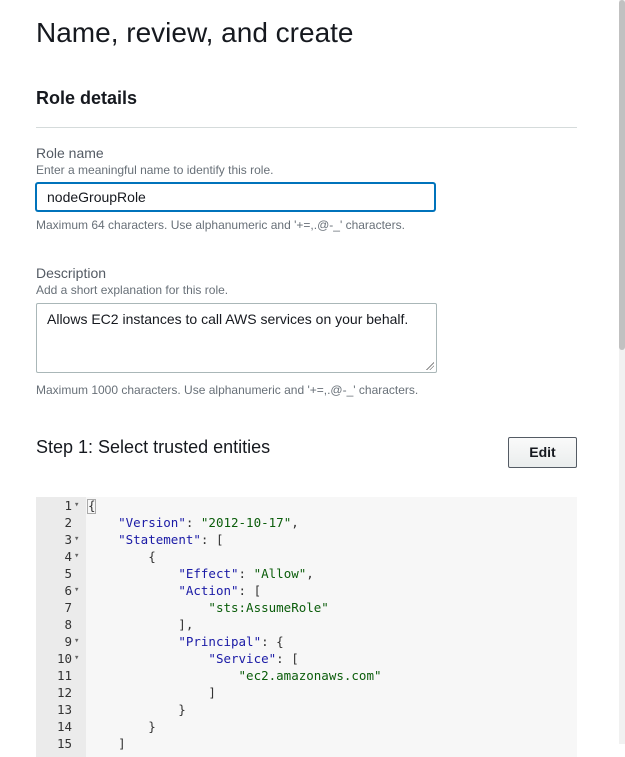 Image resolution: width=625 pixels, height=757 pixels. I want to click on code-text: "Effect": "Allow",, so click(246, 573).